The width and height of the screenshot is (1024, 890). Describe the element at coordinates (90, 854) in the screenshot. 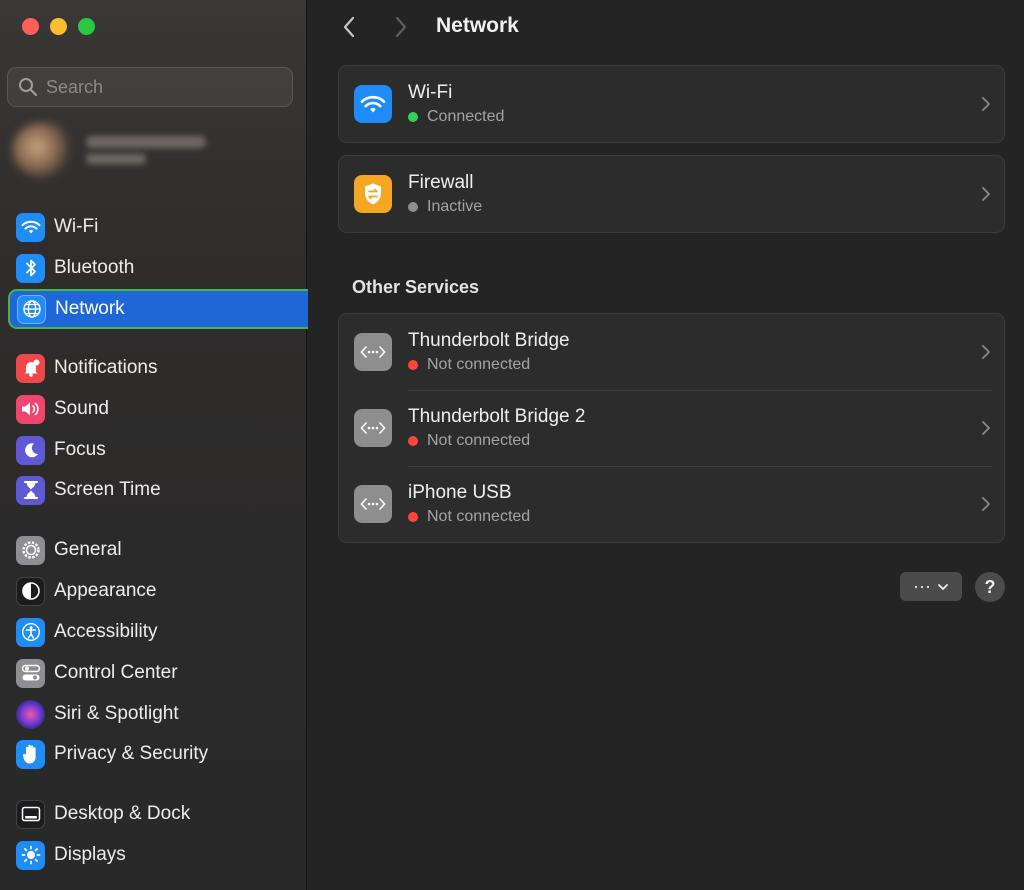

I see `sidebar-item-label: Displays` at that location.